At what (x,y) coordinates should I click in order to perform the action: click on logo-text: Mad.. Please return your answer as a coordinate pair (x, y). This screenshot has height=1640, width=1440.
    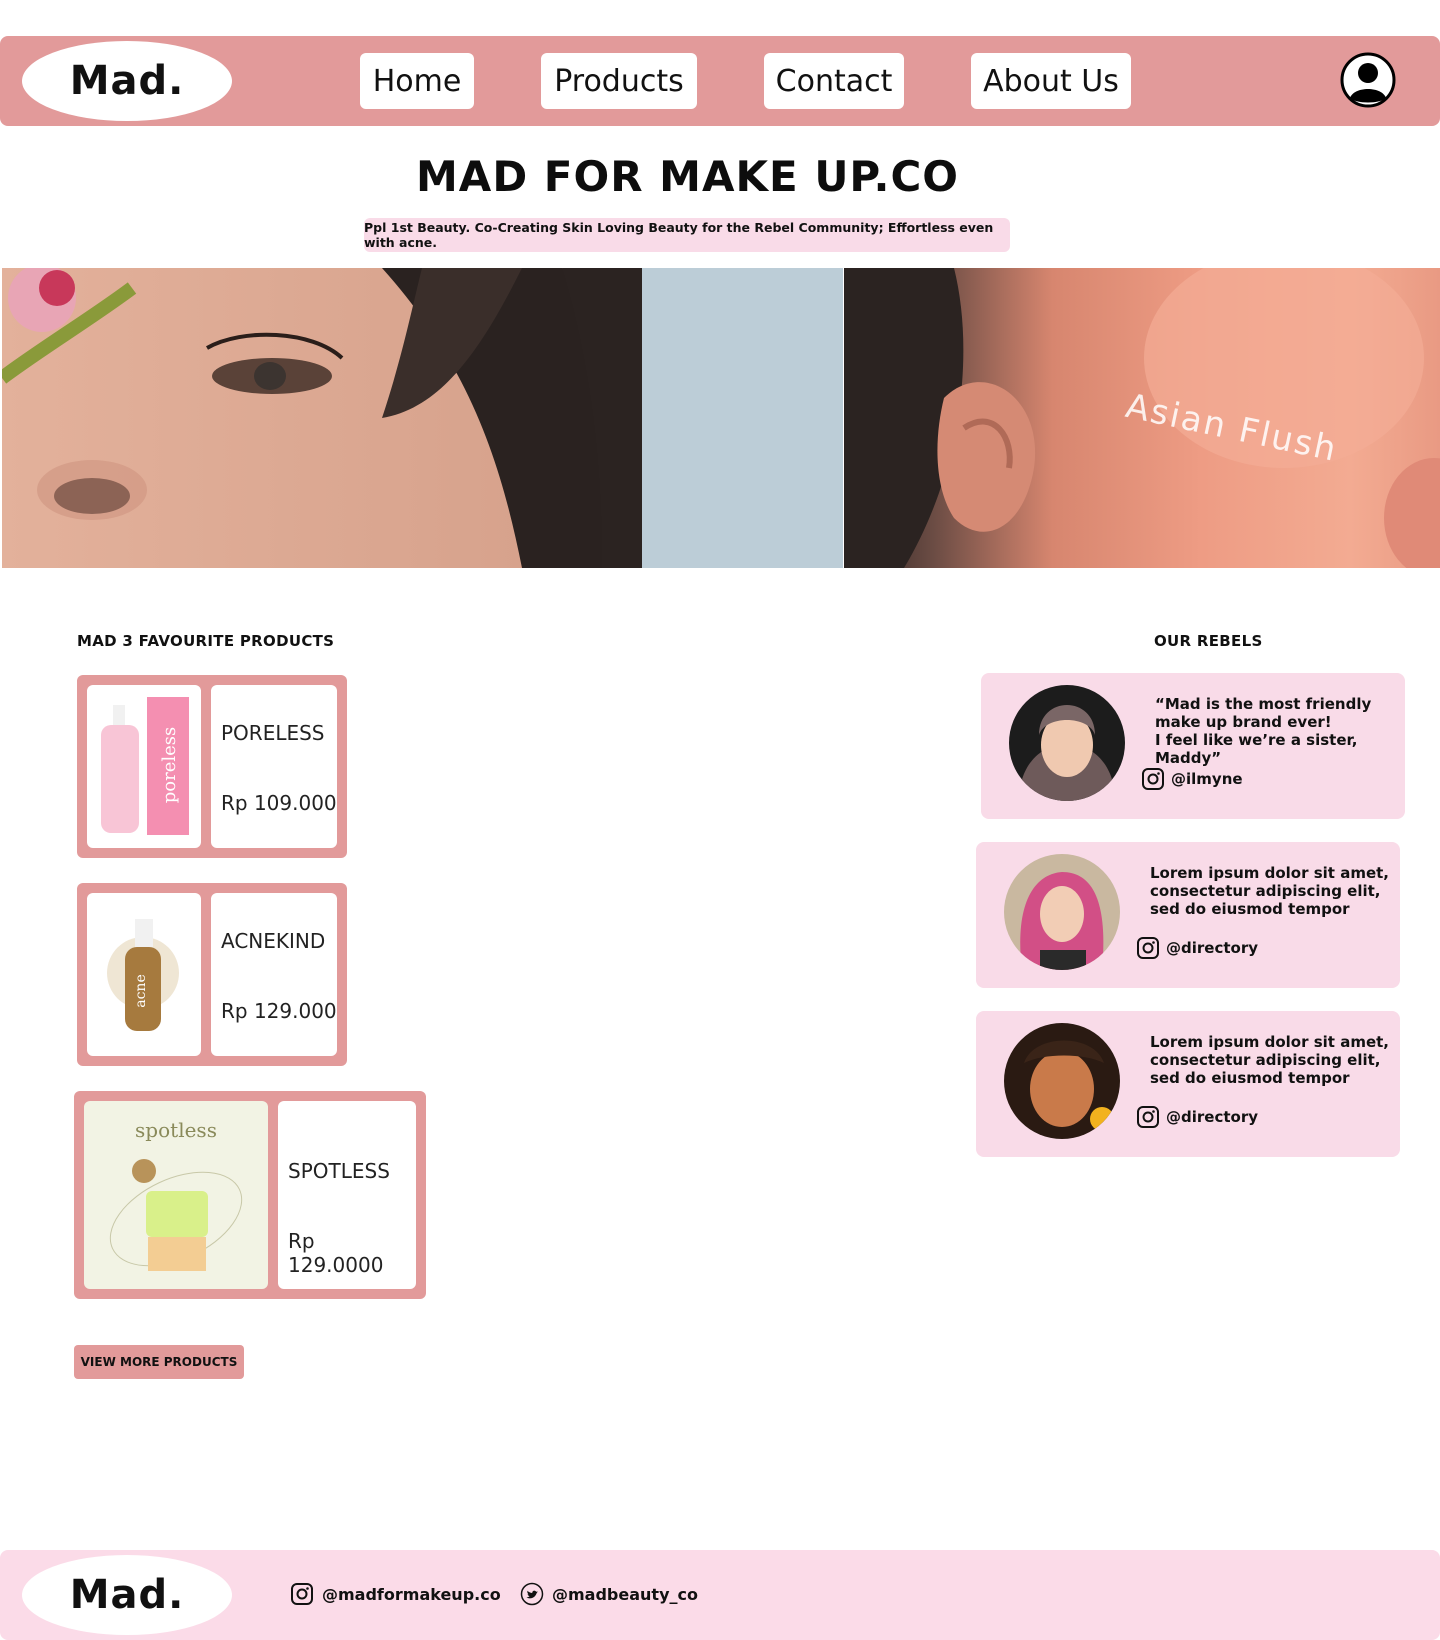
    Looking at the image, I should click on (127, 81).